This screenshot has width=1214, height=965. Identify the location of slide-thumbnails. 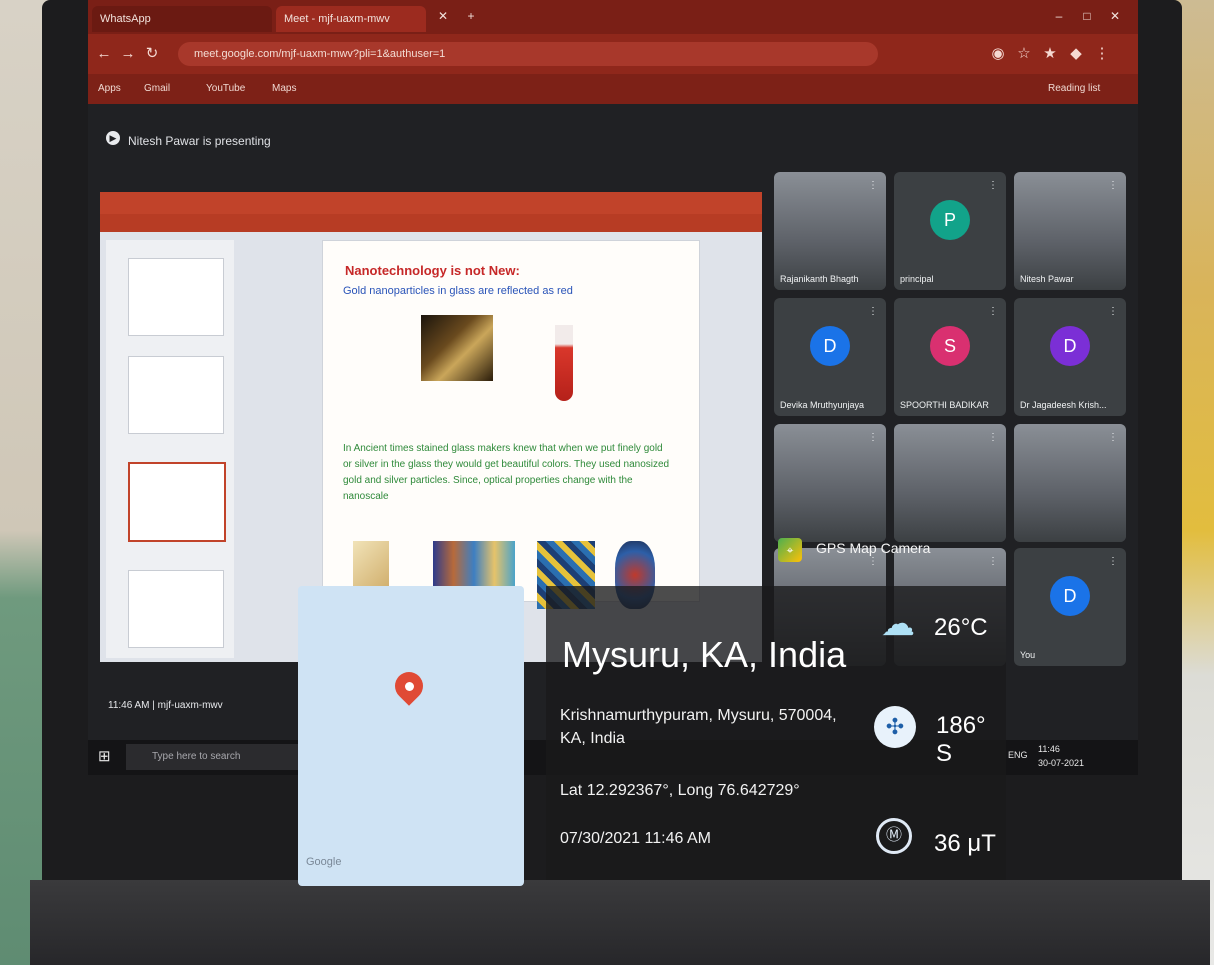
(170, 449).